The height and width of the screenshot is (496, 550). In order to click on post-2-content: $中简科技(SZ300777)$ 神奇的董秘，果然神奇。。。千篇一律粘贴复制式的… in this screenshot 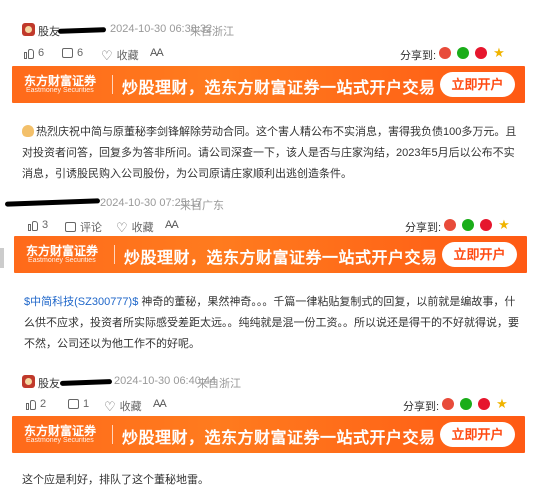, I will do `click(274, 323)`.